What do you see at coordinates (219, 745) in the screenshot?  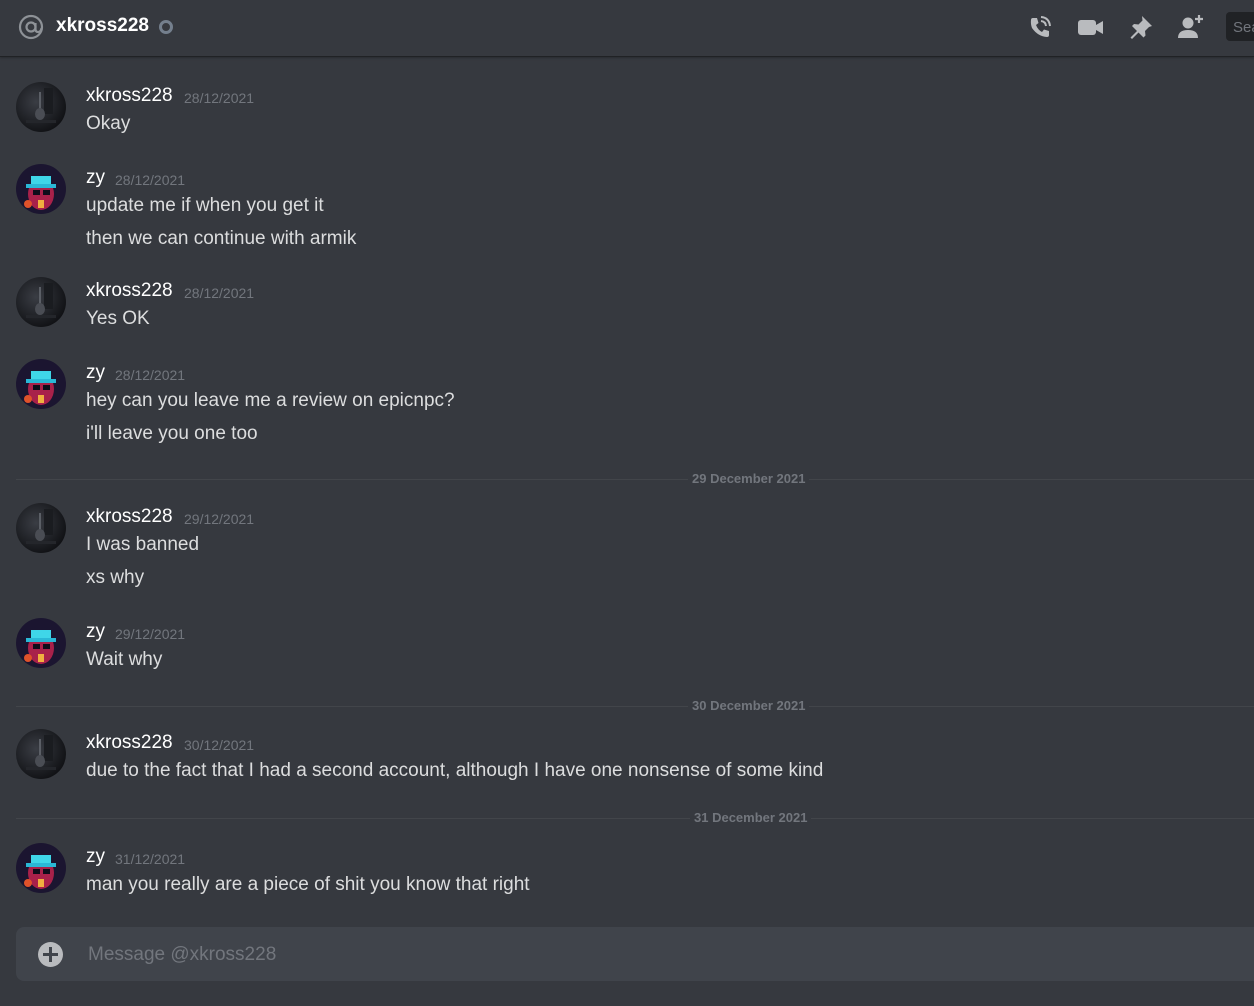 I see `message-timestamp: 30/12/2021` at bounding box center [219, 745].